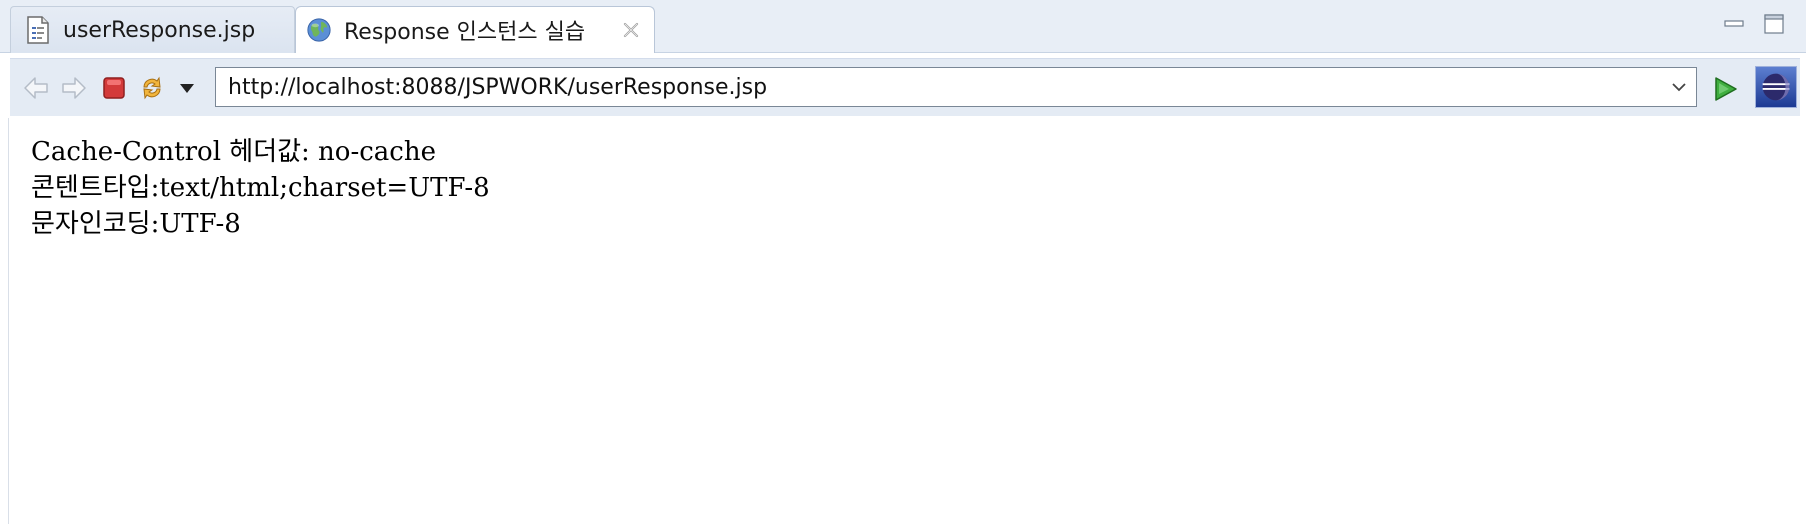 Image resolution: width=1806 pixels, height=524 pixels. I want to click on tab-label: userResponse.jsp, so click(159, 30).